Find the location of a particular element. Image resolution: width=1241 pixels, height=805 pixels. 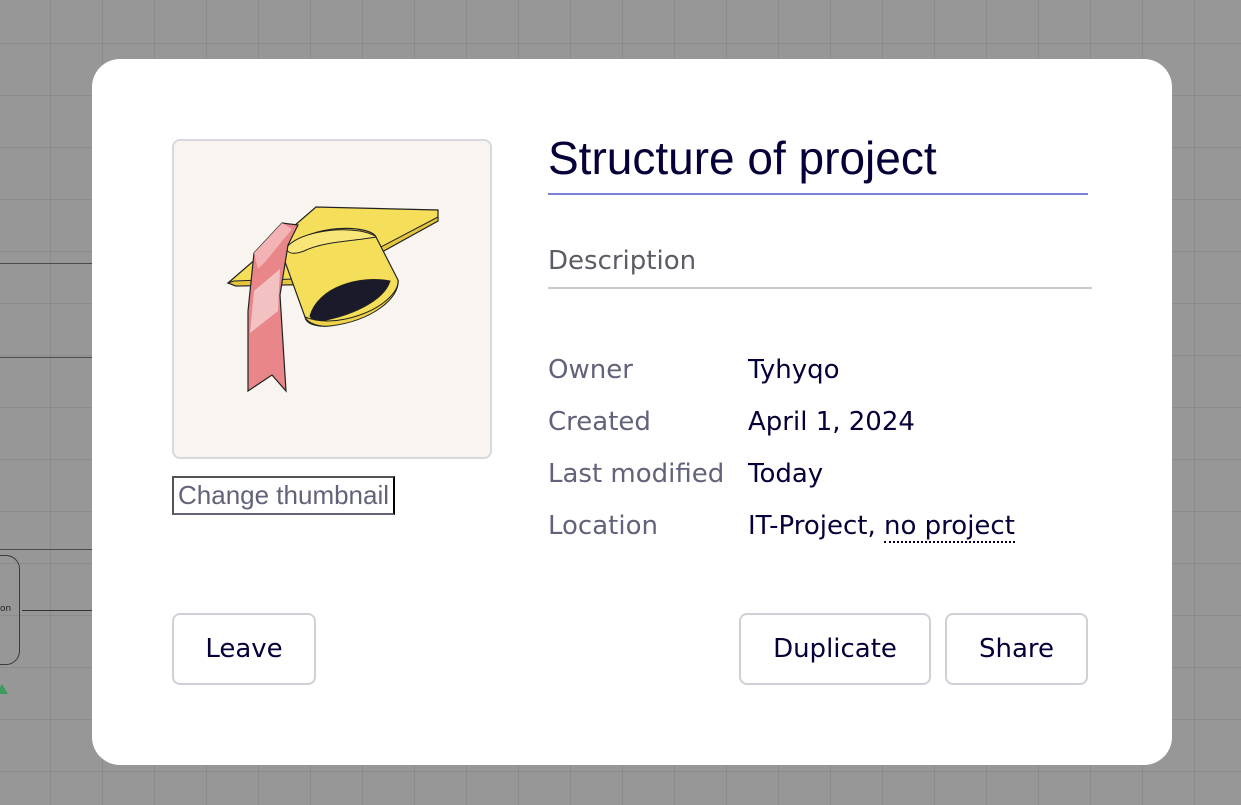

board-thumbnail is located at coordinates (332, 299).